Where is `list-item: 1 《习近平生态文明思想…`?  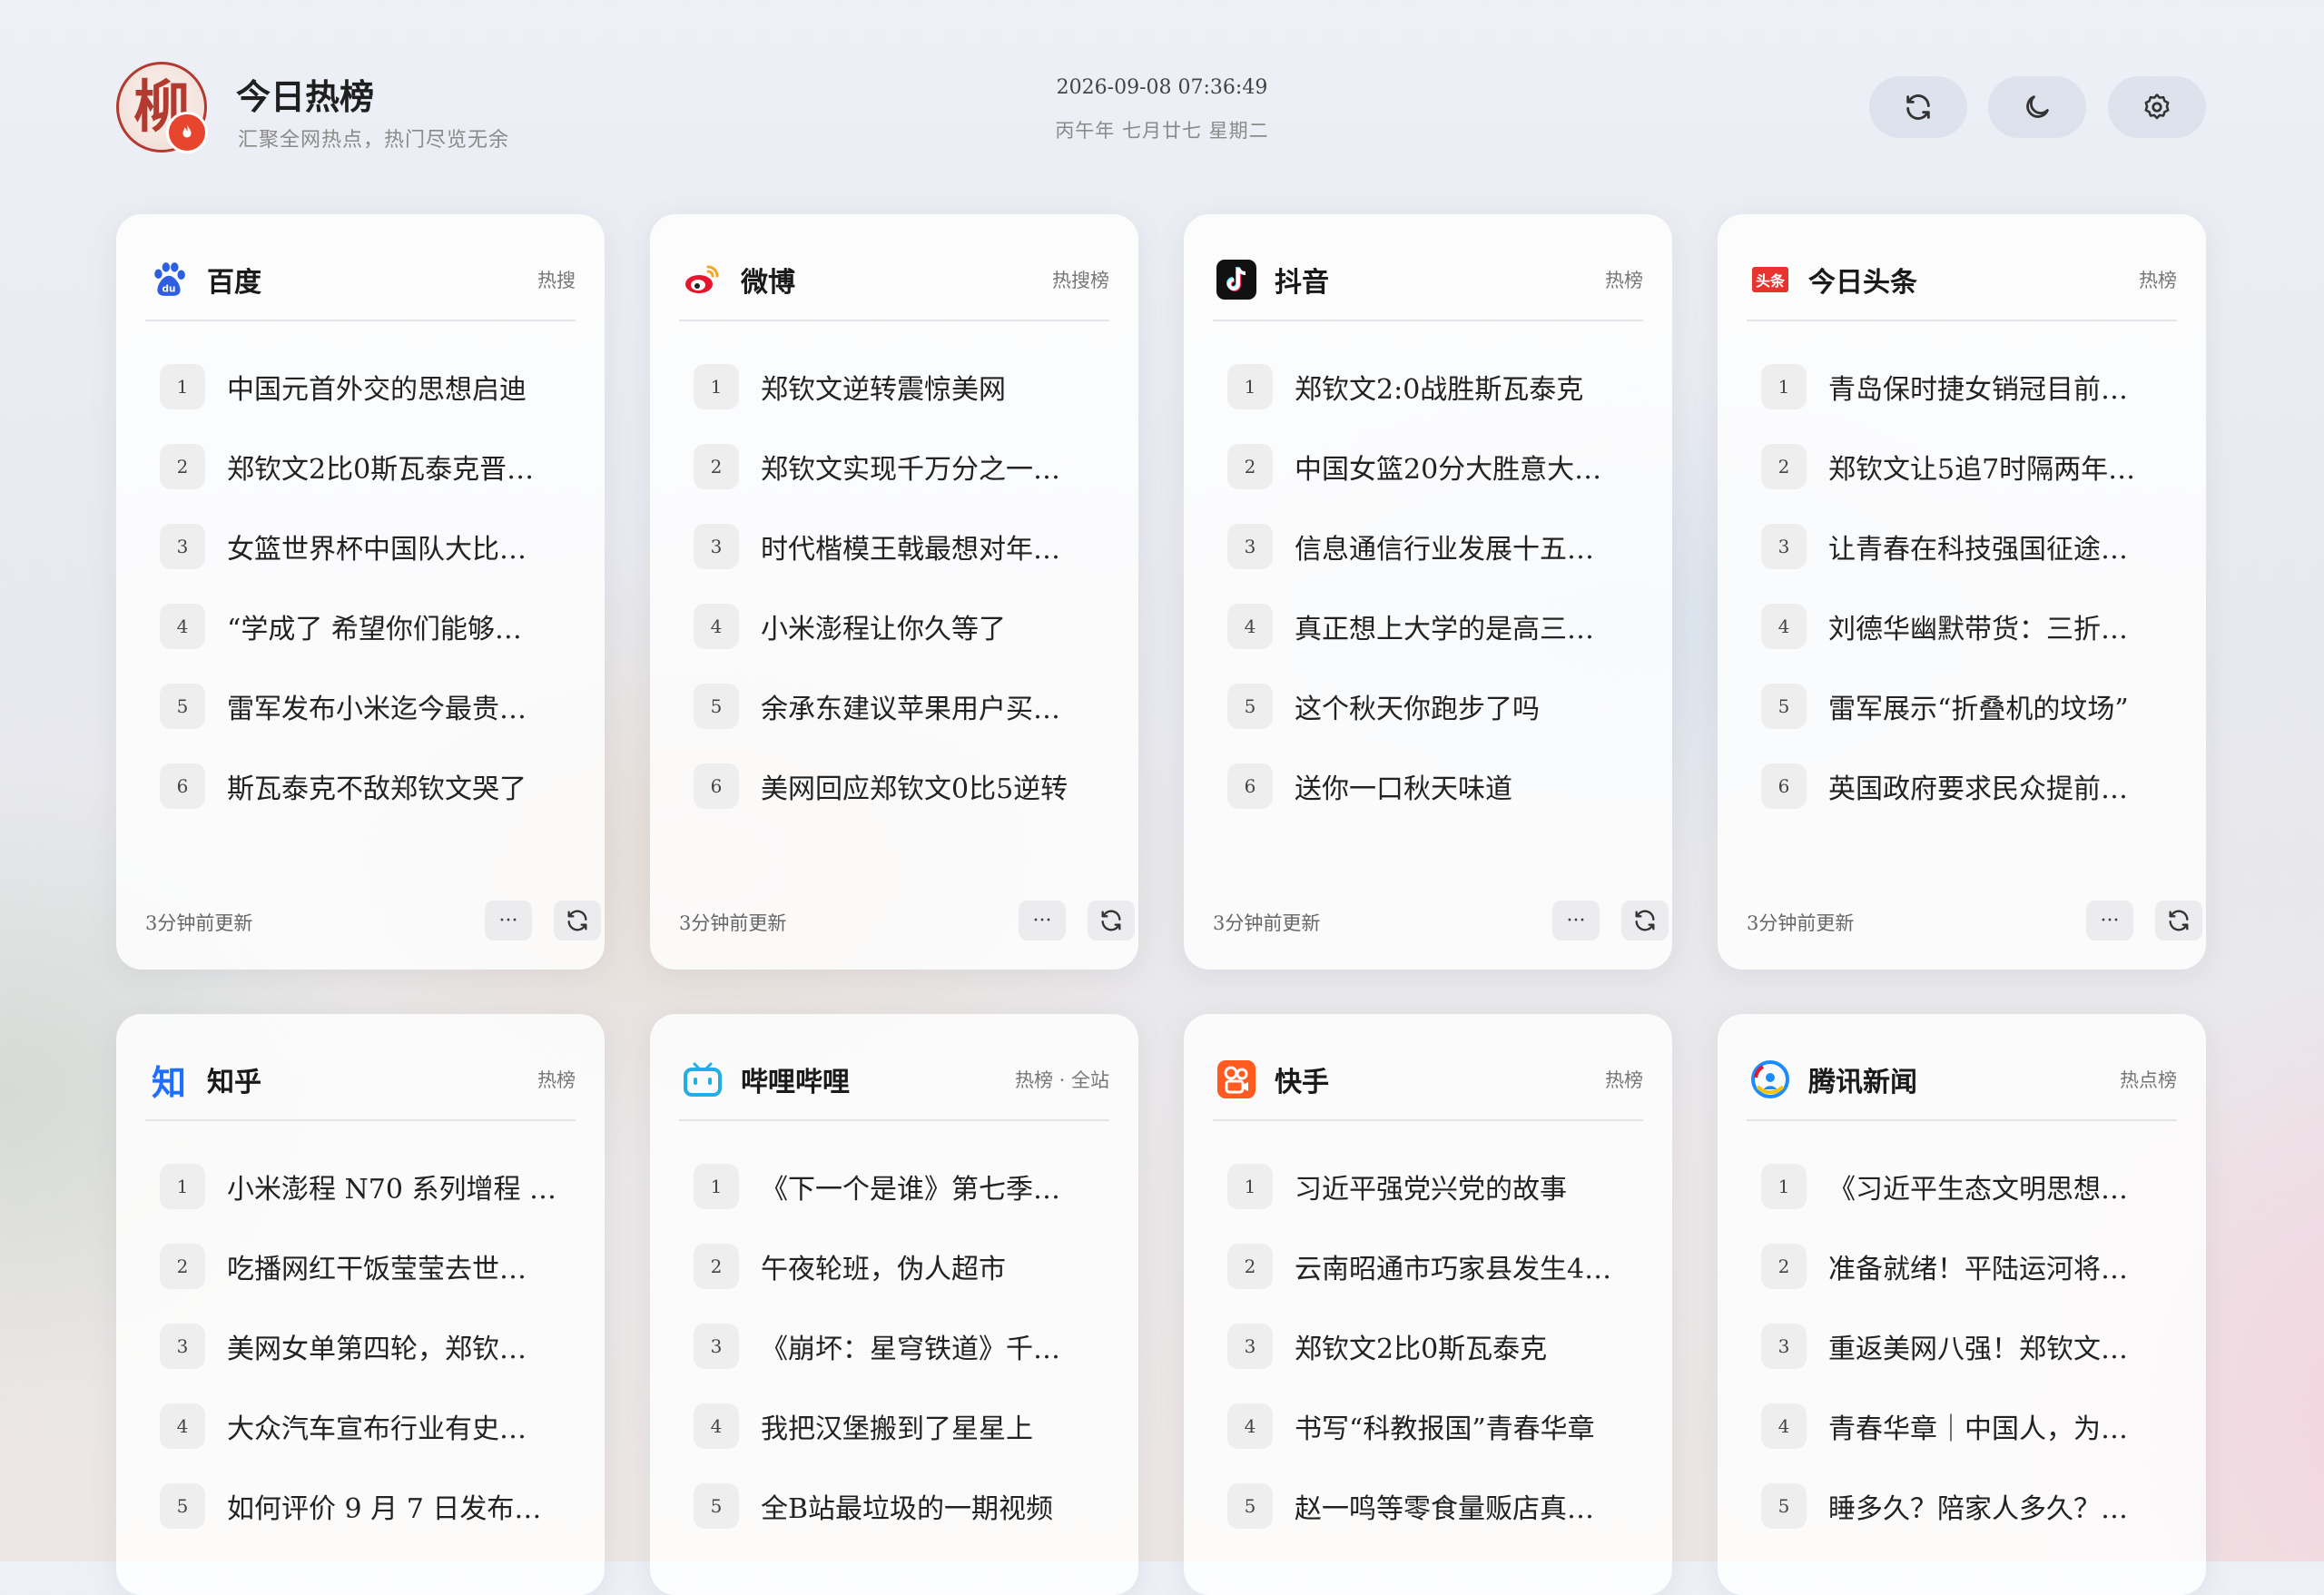 list-item: 1 《习近平生态文明思想… is located at coordinates (1962, 1186).